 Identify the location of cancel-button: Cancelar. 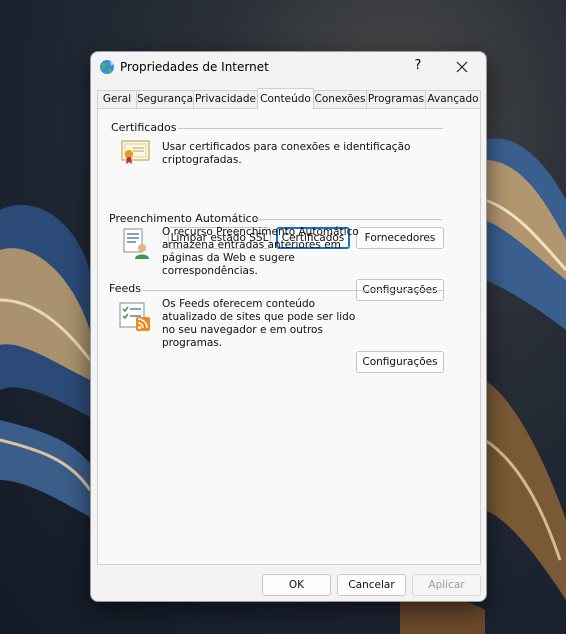
(371, 585).